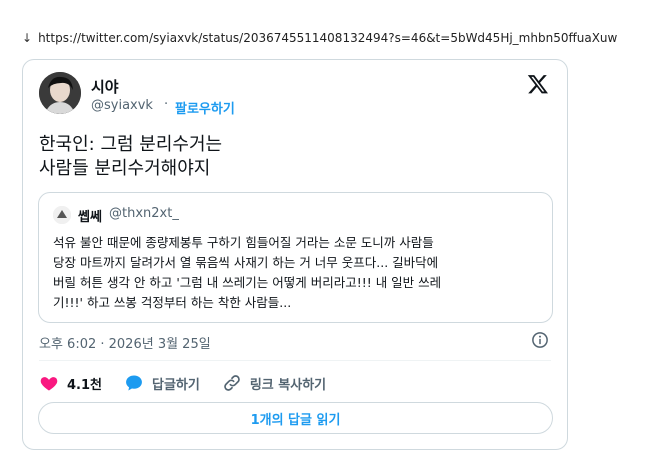 This screenshot has width=663, height=456. What do you see at coordinates (288, 385) in the screenshot?
I see `copy-link-label: 링크 복사하기` at bounding box center [288, 385].